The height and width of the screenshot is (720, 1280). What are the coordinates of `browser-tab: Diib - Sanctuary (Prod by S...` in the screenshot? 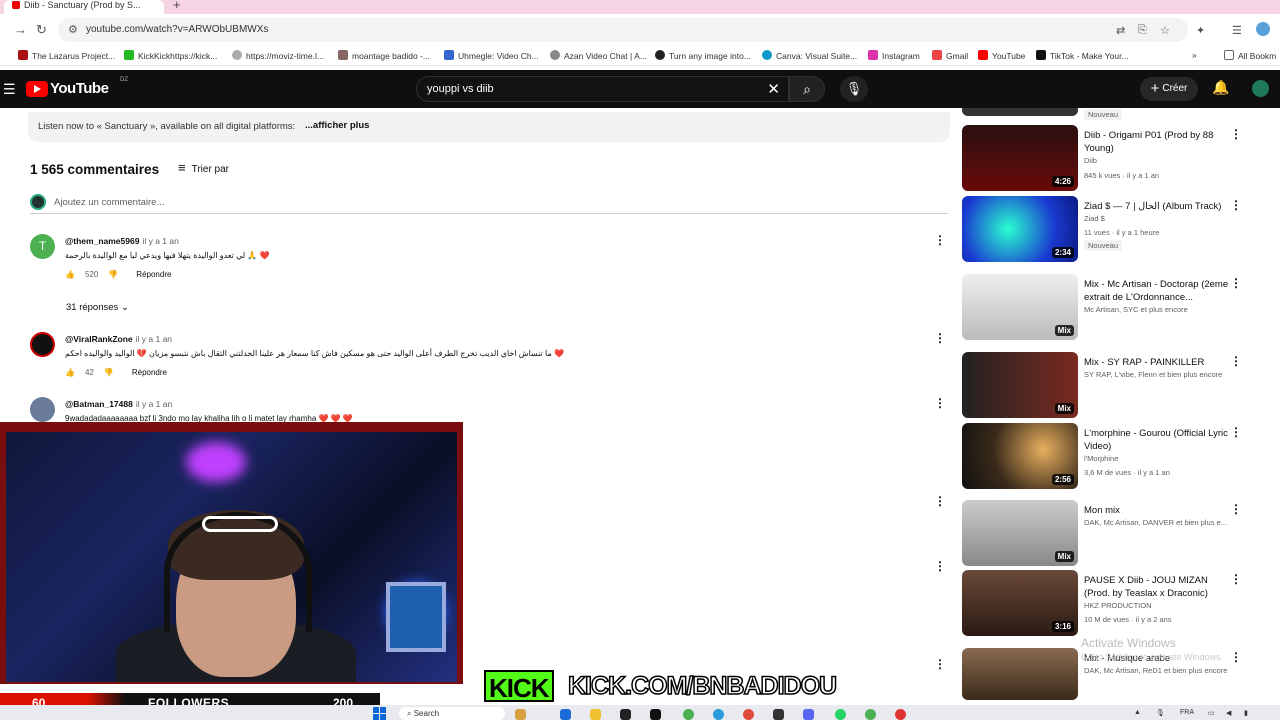 It's located at (84, 7).